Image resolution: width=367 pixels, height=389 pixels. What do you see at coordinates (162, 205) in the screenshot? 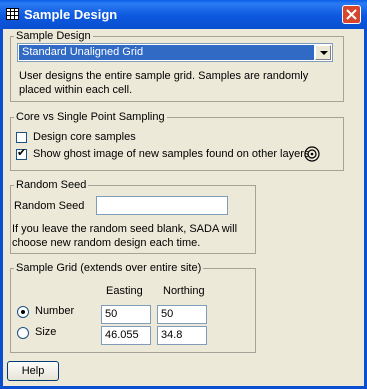
I see `random-seed-input` at bounding box center [162, 205].